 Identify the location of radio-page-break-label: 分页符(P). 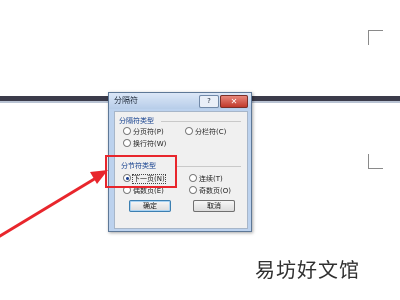
(148, 132).